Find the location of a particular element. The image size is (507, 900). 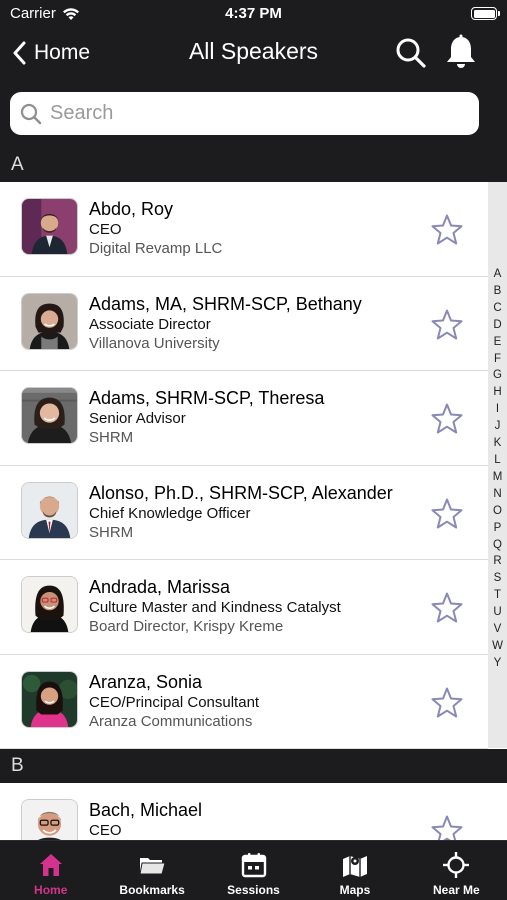

section-header-b: B is located at coordinates (253, 766).